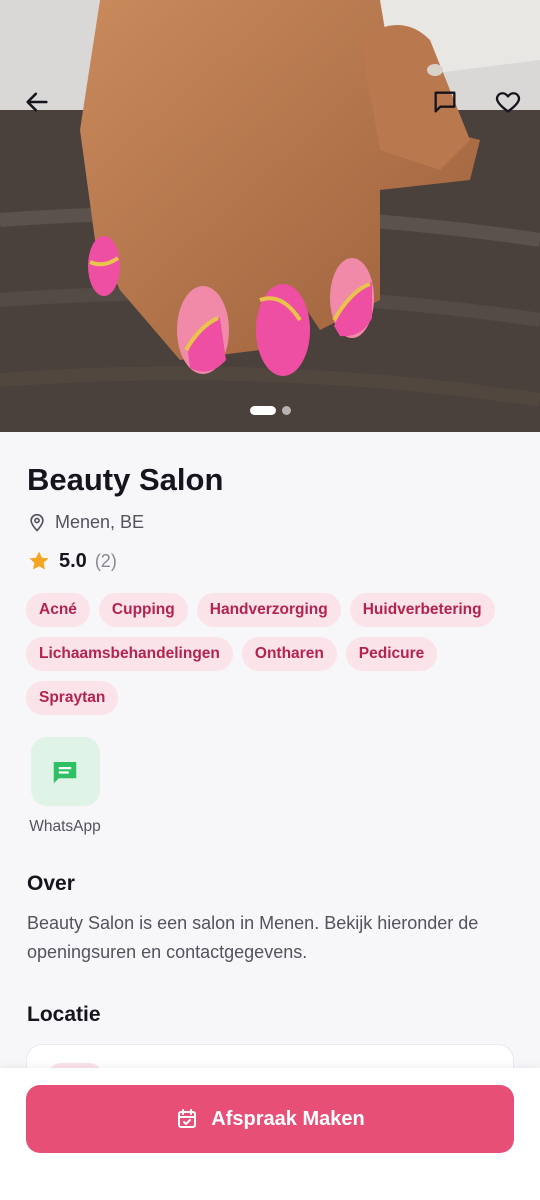 This screenshot has width=540, height=1200. I want to click on carousel-dot, so click(286, 410).